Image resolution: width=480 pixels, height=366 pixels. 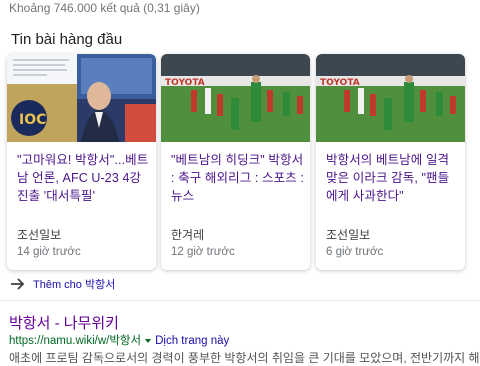 I want to click on more-news-label: Thêm cho 박항서, so click(x=74, y=284).